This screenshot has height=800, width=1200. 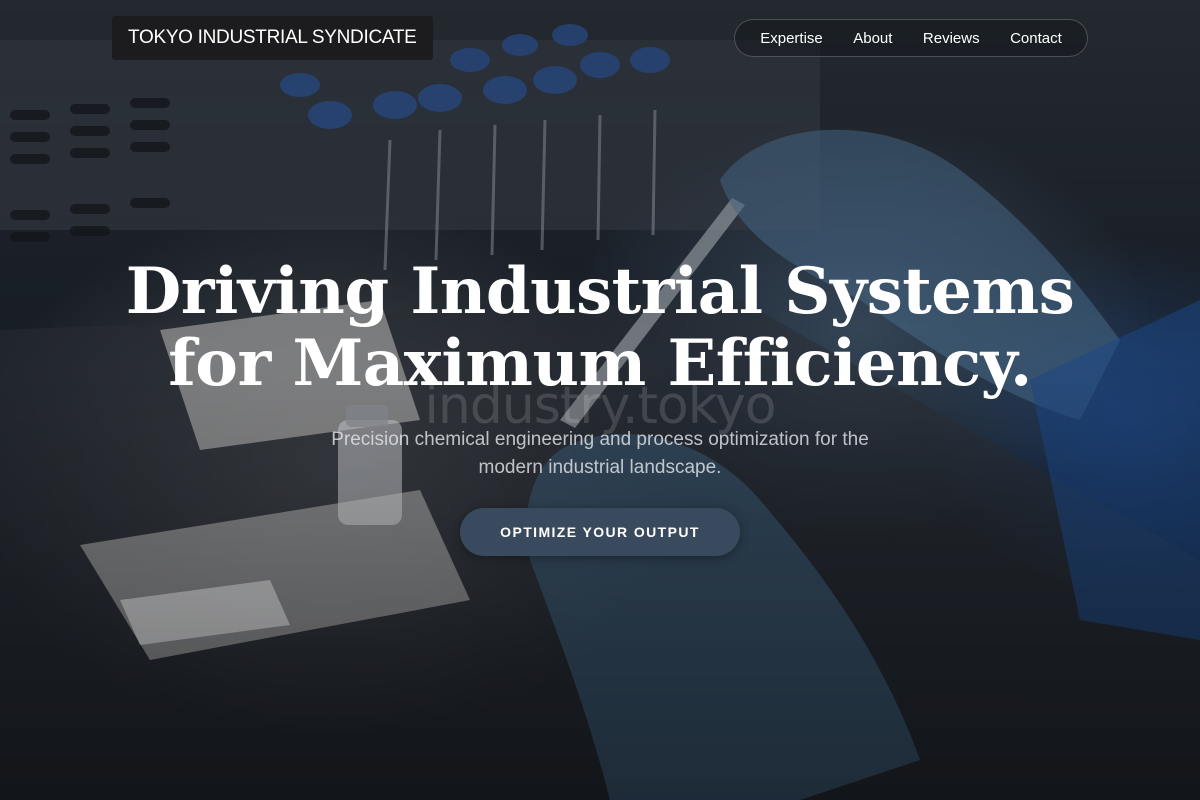 What do you see at coordinates (600, 467) in the screenshot?
I see `hero-subtitle-line-2: modern industrial landscape.` at bounding box center [600, 467].